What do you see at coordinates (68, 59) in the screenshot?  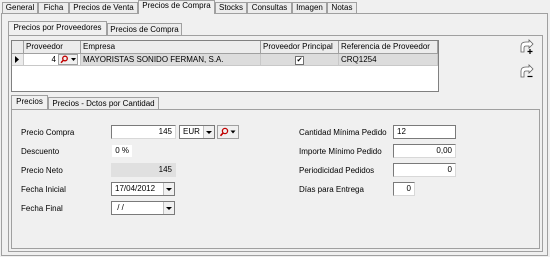 I see `supplier-search-button` at bounding box center [68, 59].